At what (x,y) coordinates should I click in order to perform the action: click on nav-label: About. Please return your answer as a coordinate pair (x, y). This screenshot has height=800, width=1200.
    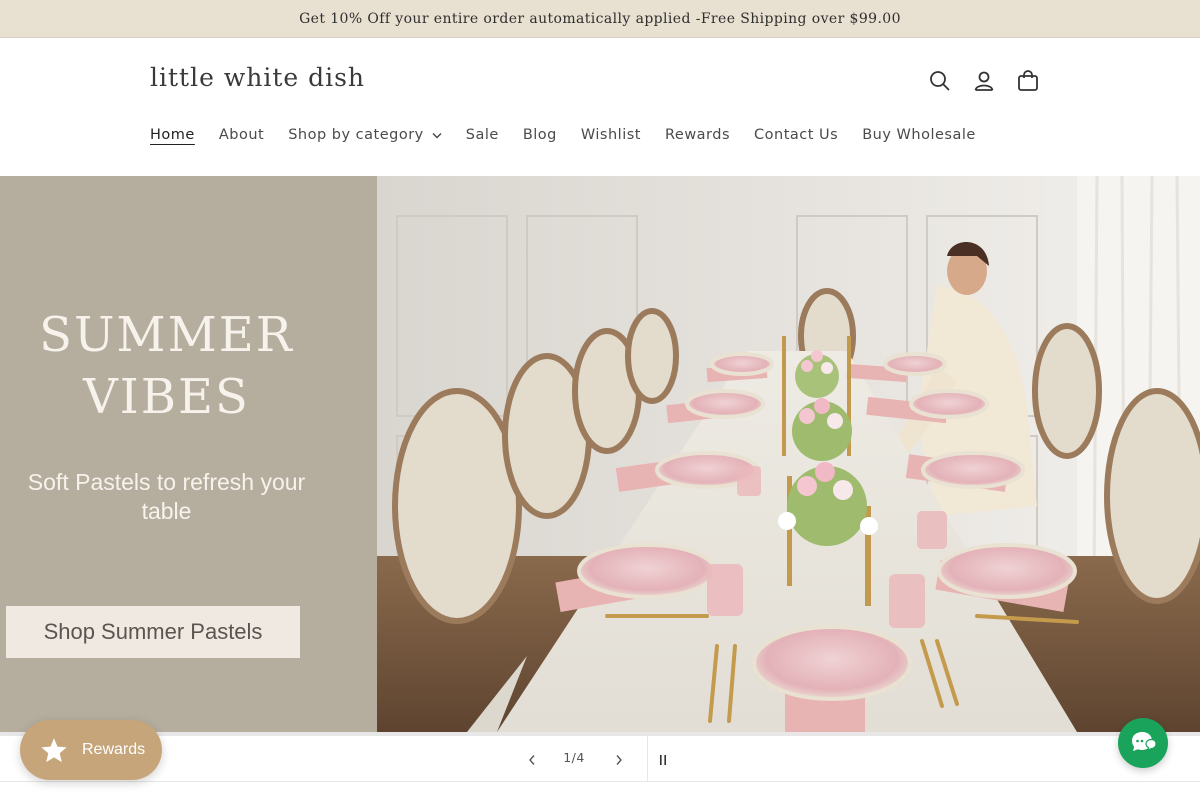
    Looking at the image, I should click on (241, 135).